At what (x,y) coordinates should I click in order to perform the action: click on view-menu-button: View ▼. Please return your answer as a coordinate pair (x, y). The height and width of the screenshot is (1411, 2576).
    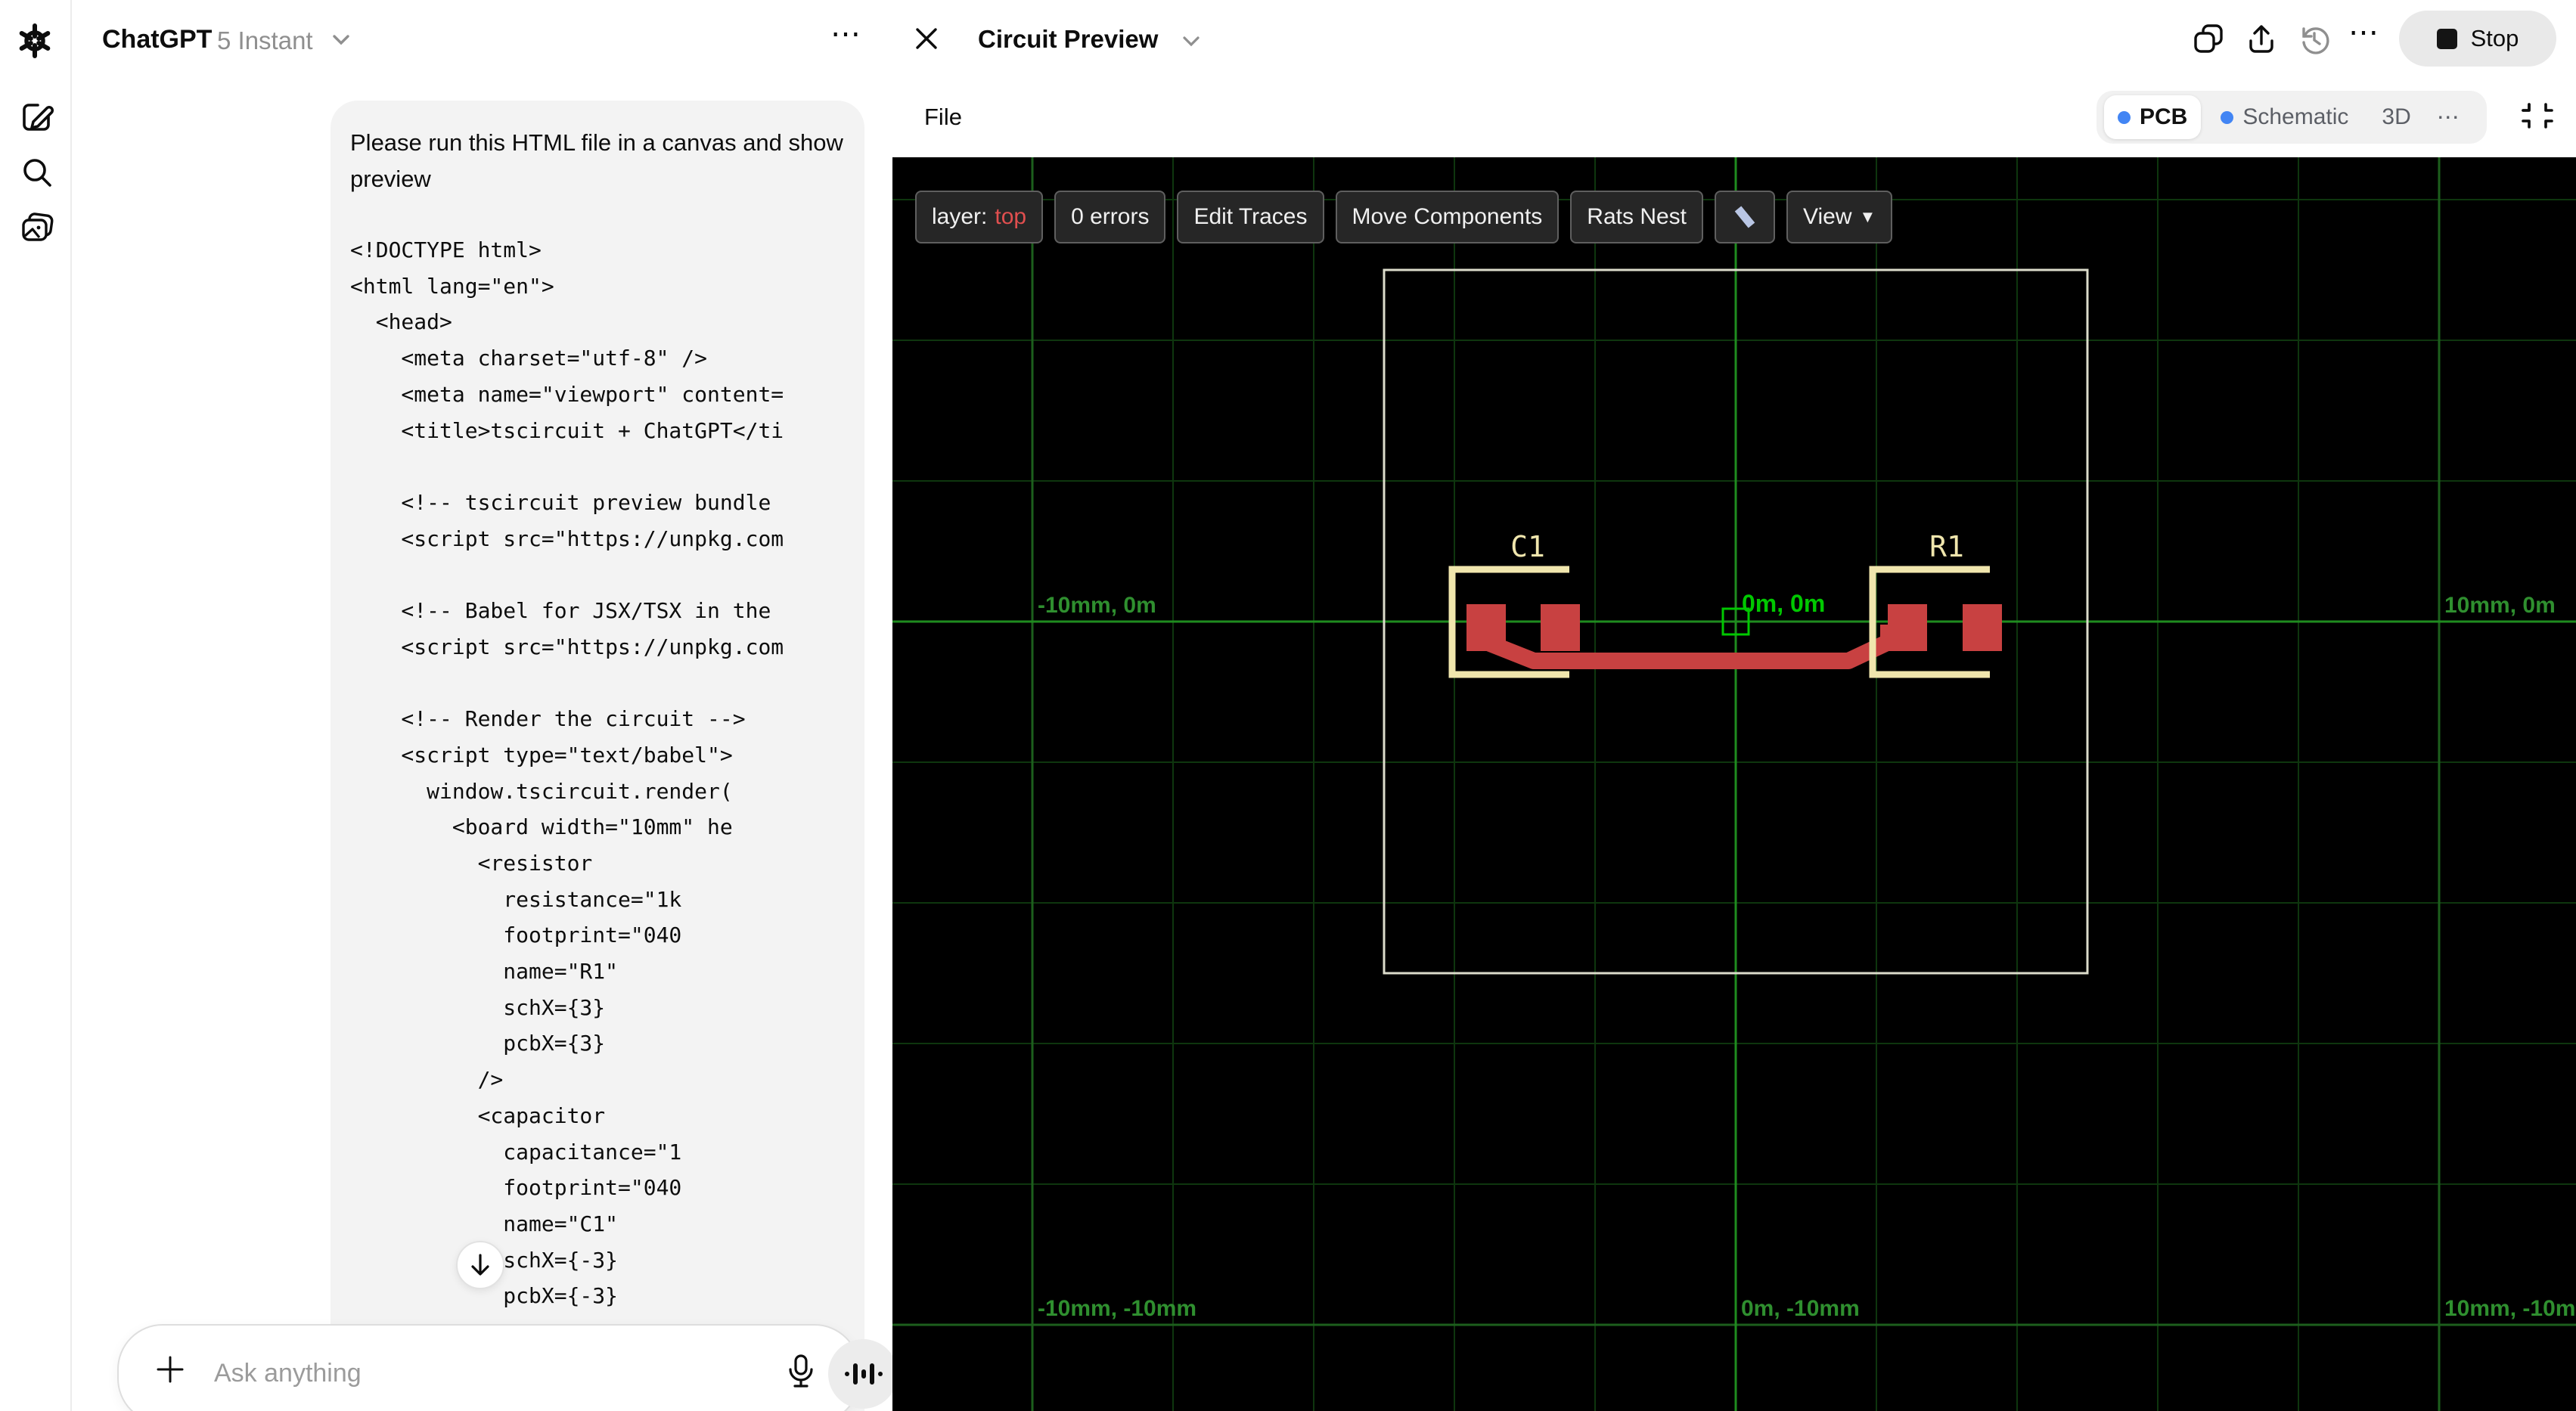
    Looking at the image, I should click on (1839, 217).